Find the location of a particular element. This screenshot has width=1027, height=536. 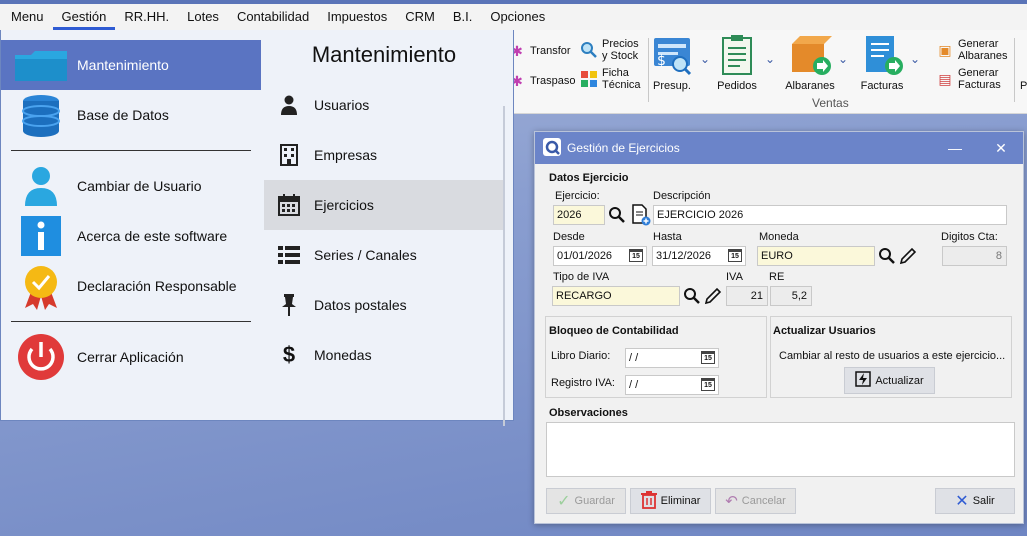

budget-icon: $ ⌄ is located at coordinates (680, 55).